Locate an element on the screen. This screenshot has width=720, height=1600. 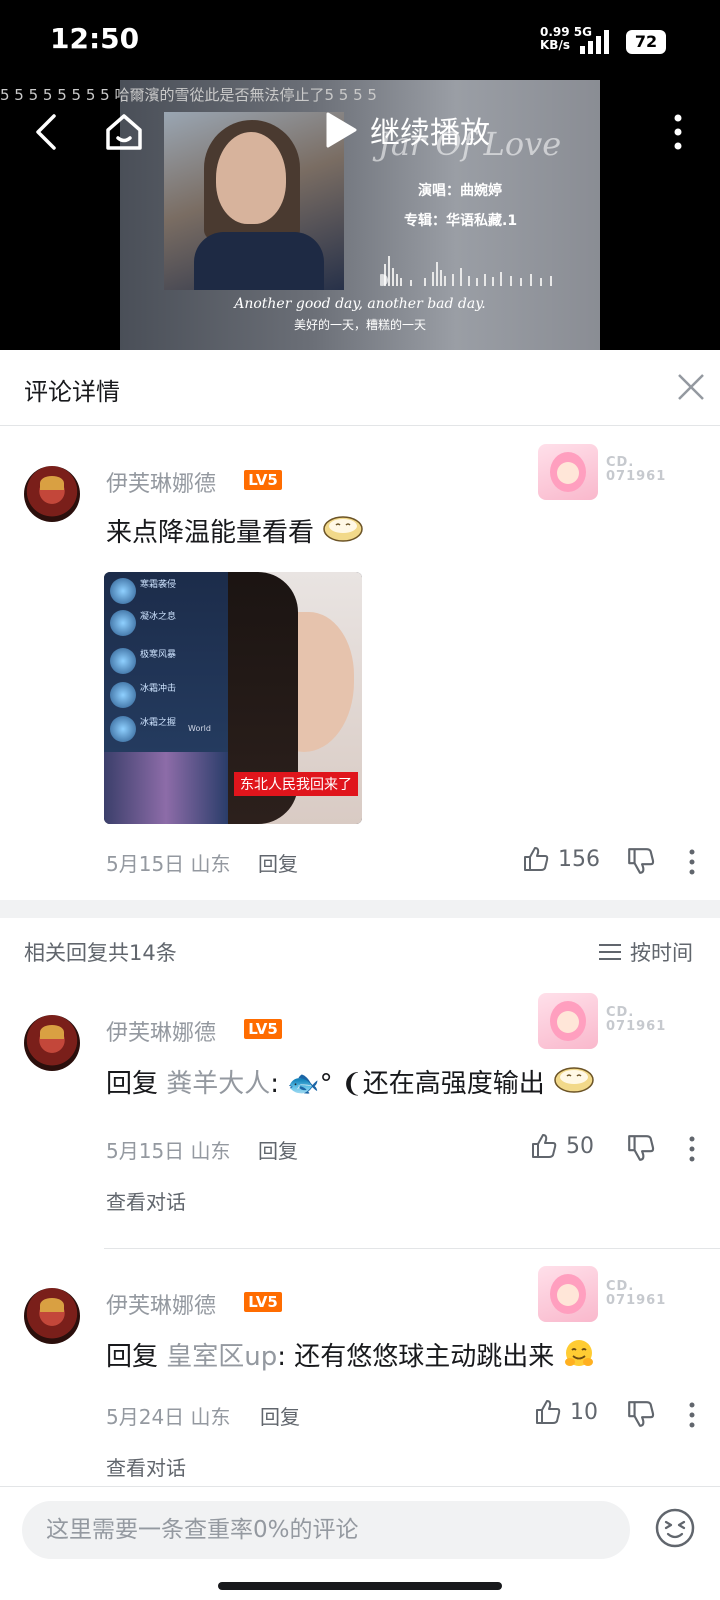
panel-title: 评论详情 is located at coordinates (72, 392).